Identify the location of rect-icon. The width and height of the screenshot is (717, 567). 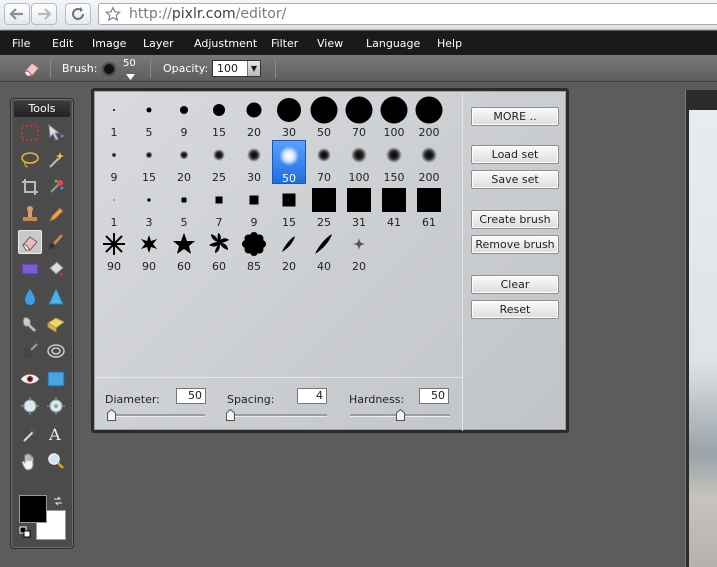
(30, 269).